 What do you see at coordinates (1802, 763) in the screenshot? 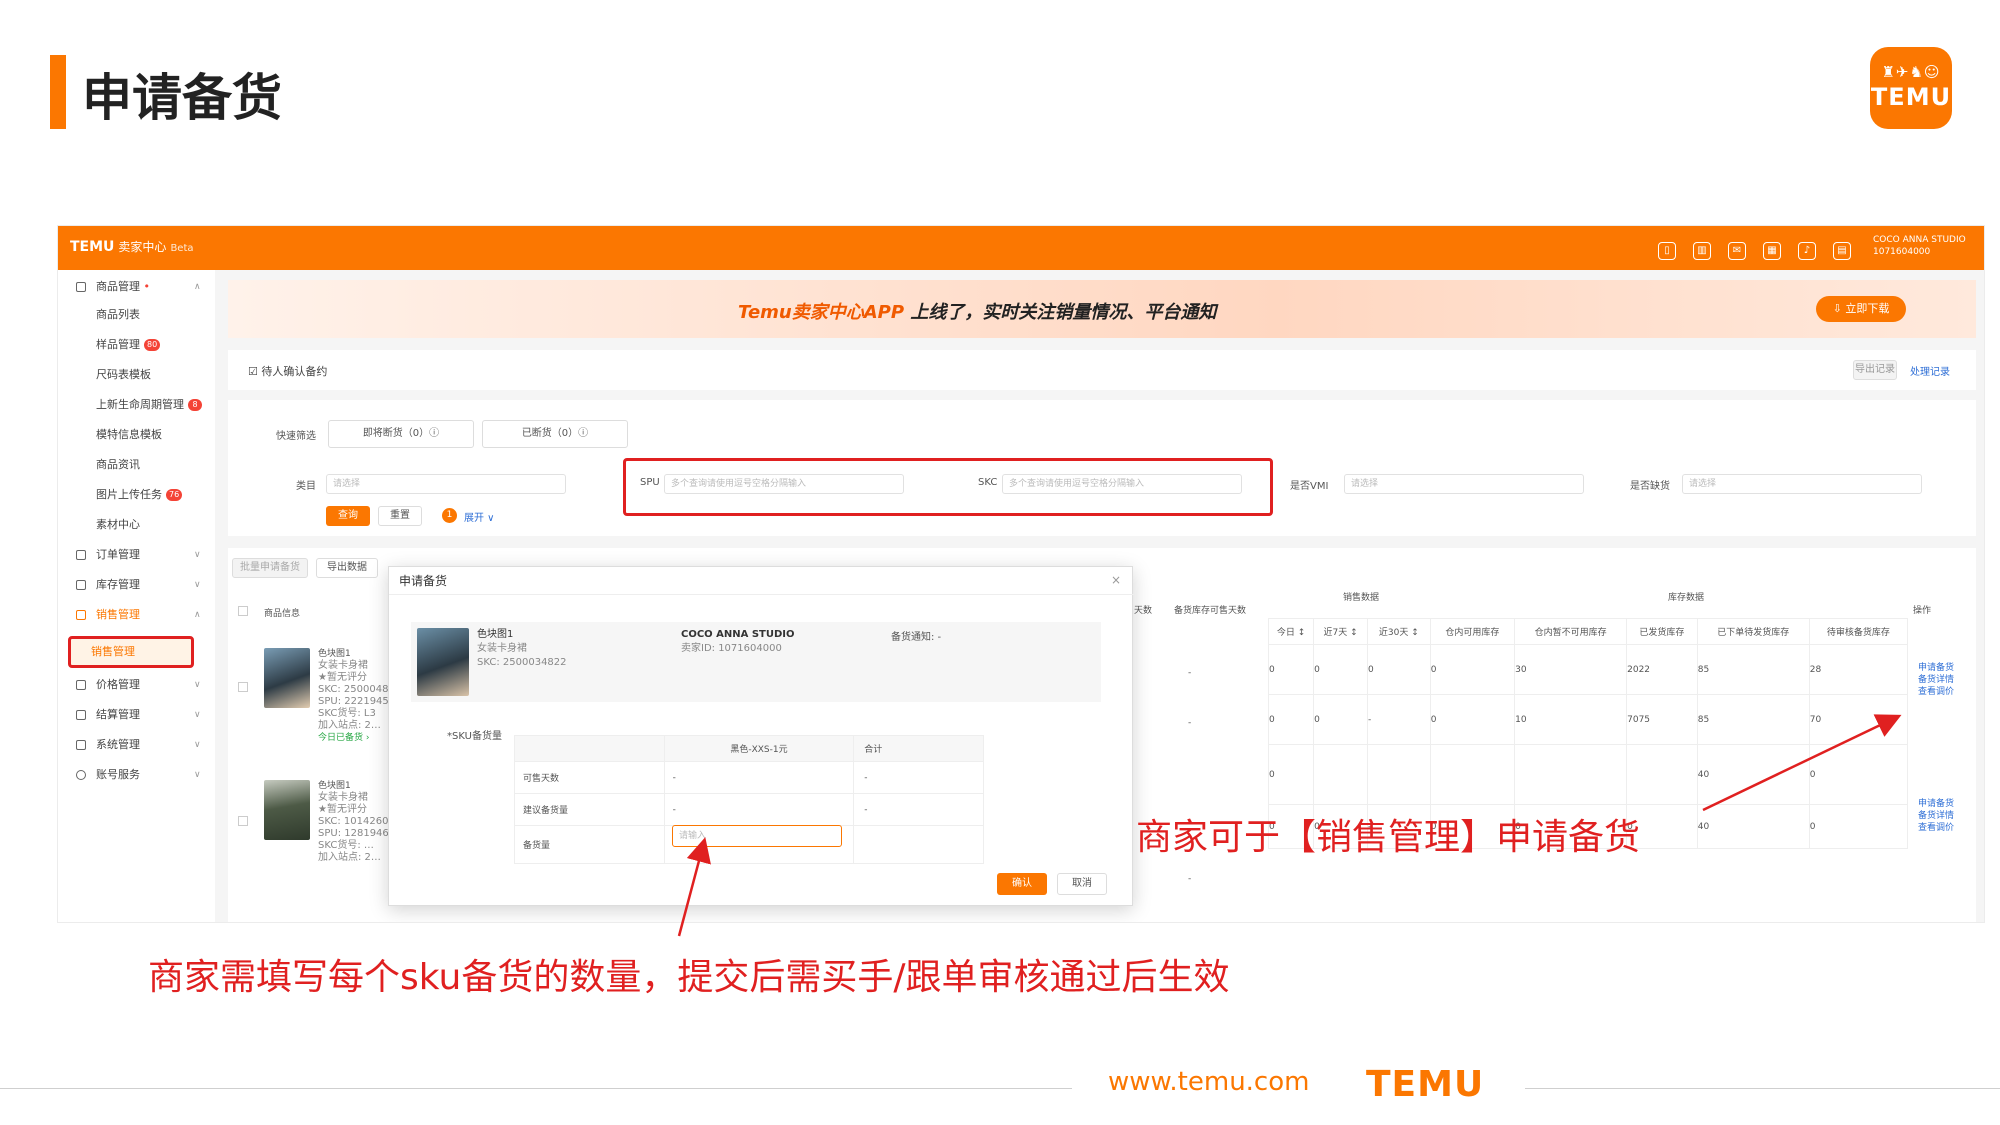
I see `arrow-to-apply-link` at bounding box center [1802, 763].